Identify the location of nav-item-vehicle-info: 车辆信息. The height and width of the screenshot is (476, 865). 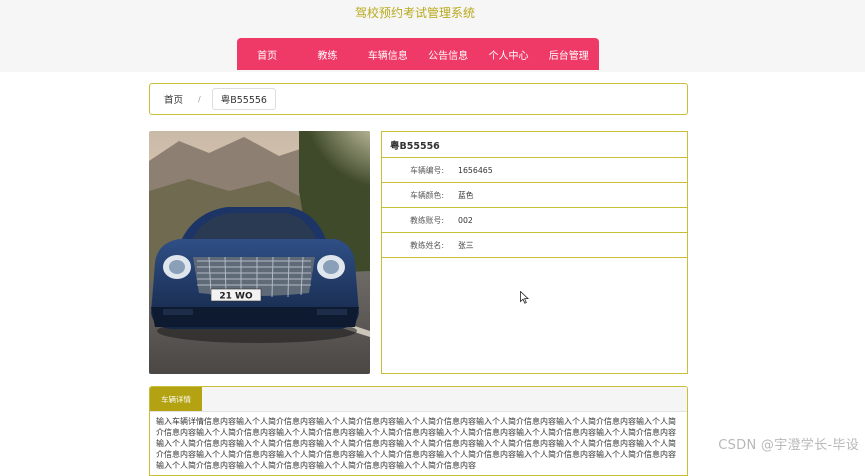
(388, 54).